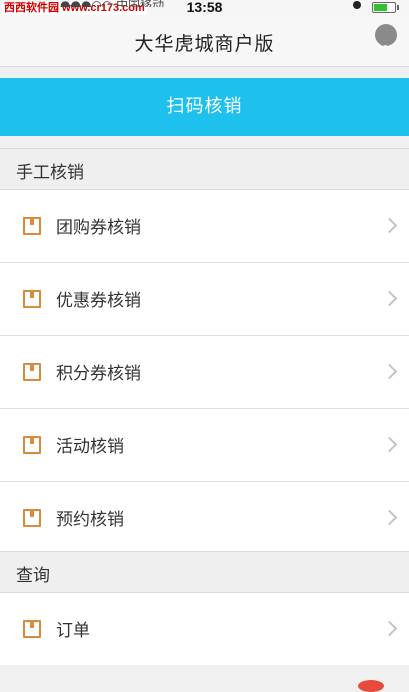 The width and height of the screenshot is (409, 692). I want to click on list-item-label: 预约核销, so click(90, 520).